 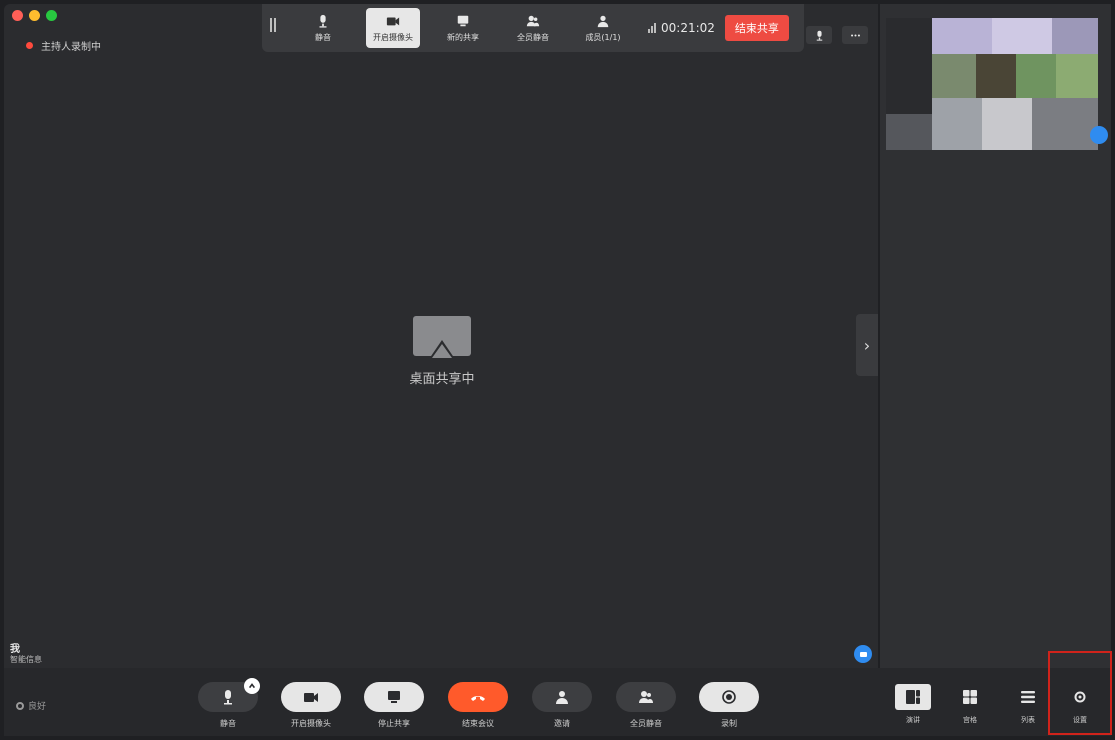 I want to click on toolbar-mute-all-label: 全员静音, so click(x=533, y=37).